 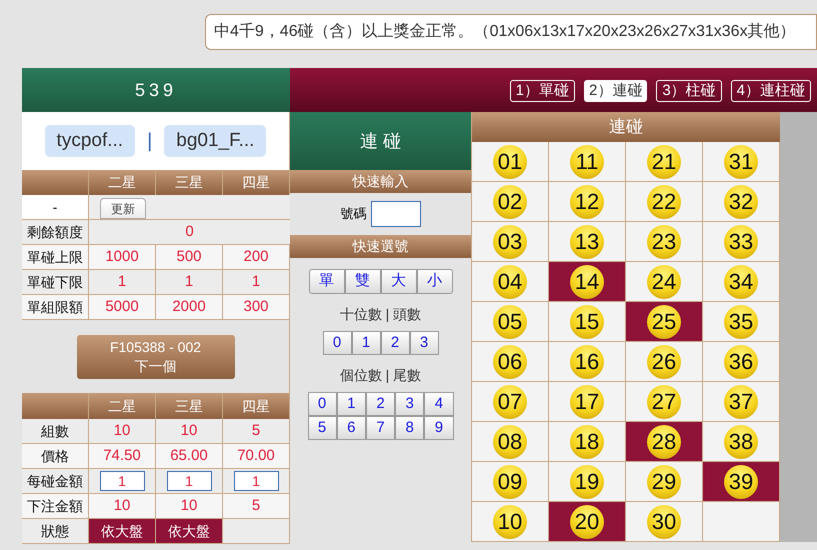 What do you see at coordinates (587, 162) in the screenshot?
I see `number-cell: 11` at bounding box center [587, 162].